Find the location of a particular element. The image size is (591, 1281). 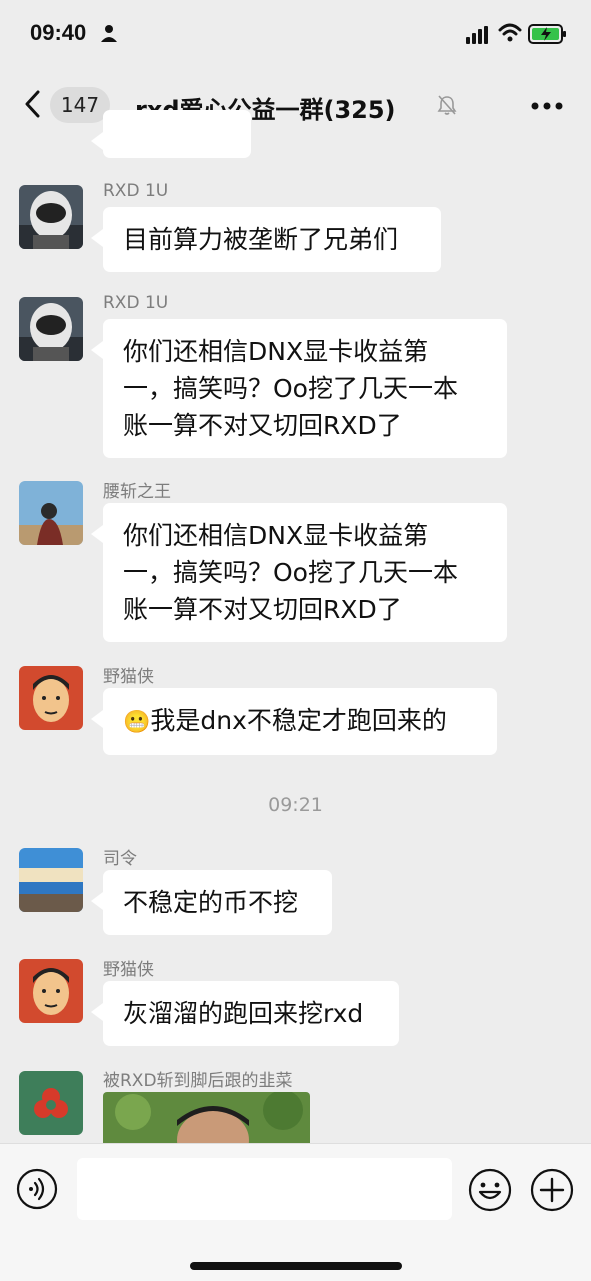

landscape-avatar-image is located at coordinates (51, 880).